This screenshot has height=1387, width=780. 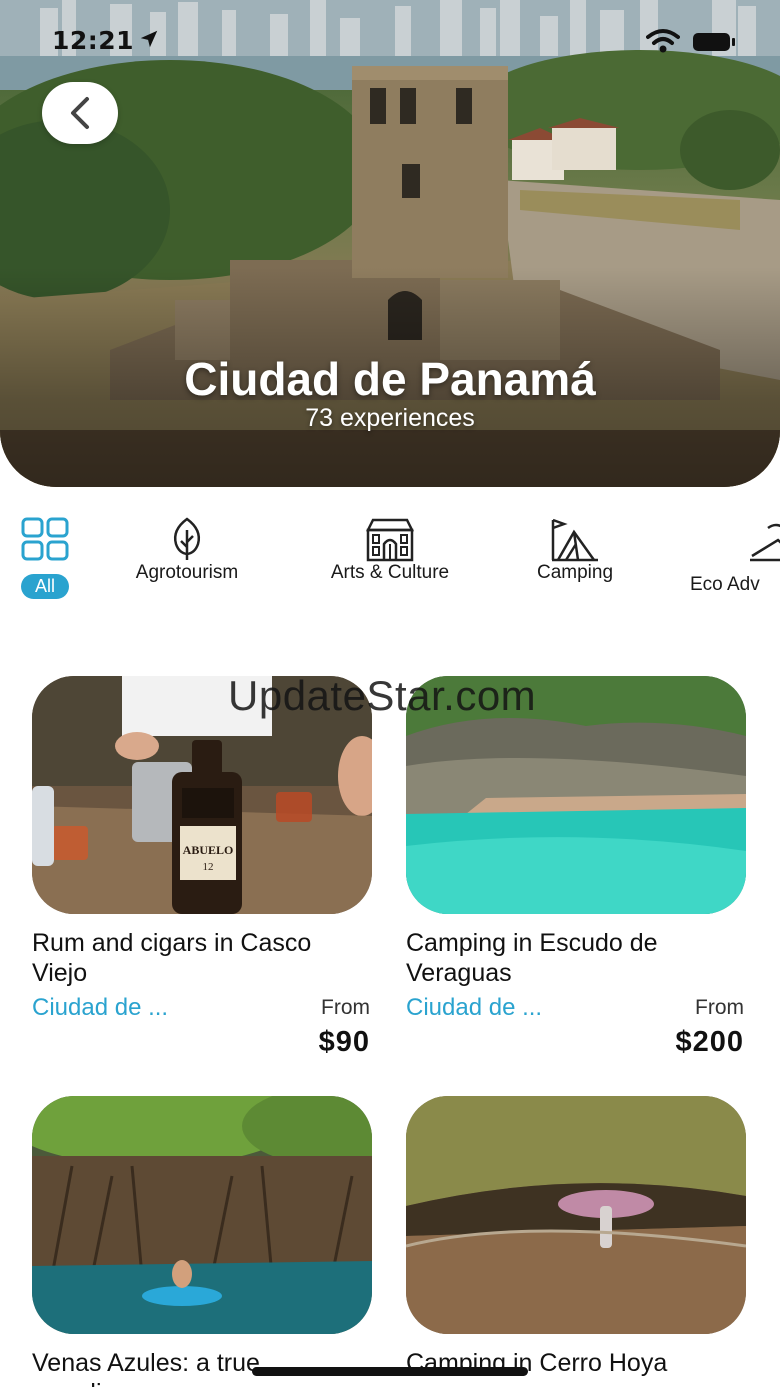 What do you see at coordinates (187, 572) in the screenshot?
I see `category-label: Agrotourism` at bounding box center [187, 572].